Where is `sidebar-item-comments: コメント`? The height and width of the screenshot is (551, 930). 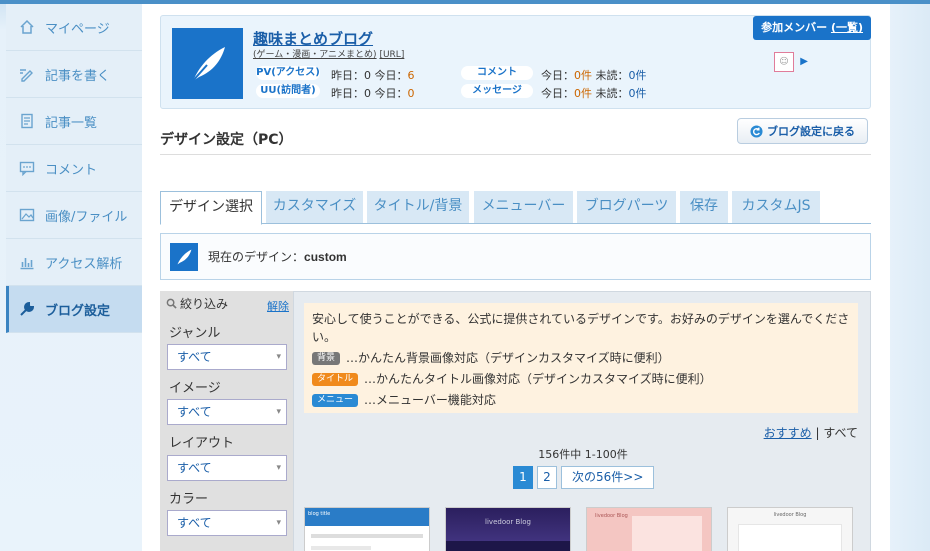
sidebar-item-comments: コメント is located at coordinates (74, 168).